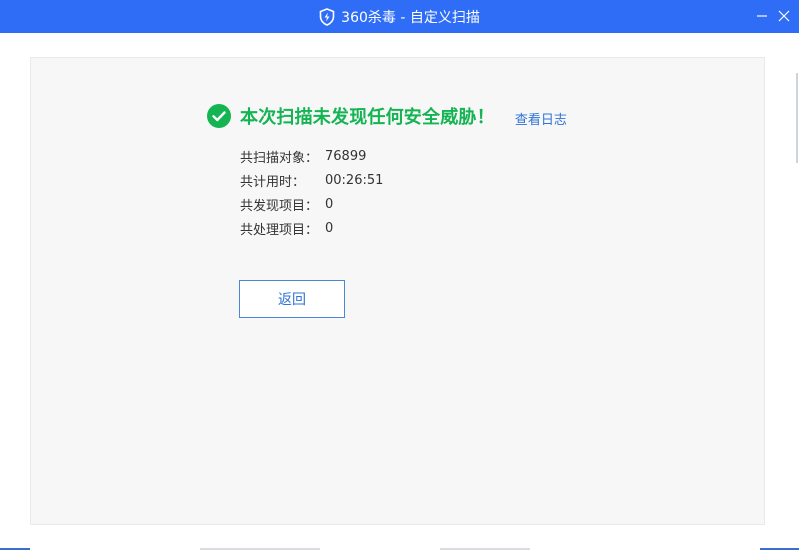  What do you see at coordinates (797, 118) in the screenshot?
I see `scrollbar-thumb` at bounding box center [797, 118].